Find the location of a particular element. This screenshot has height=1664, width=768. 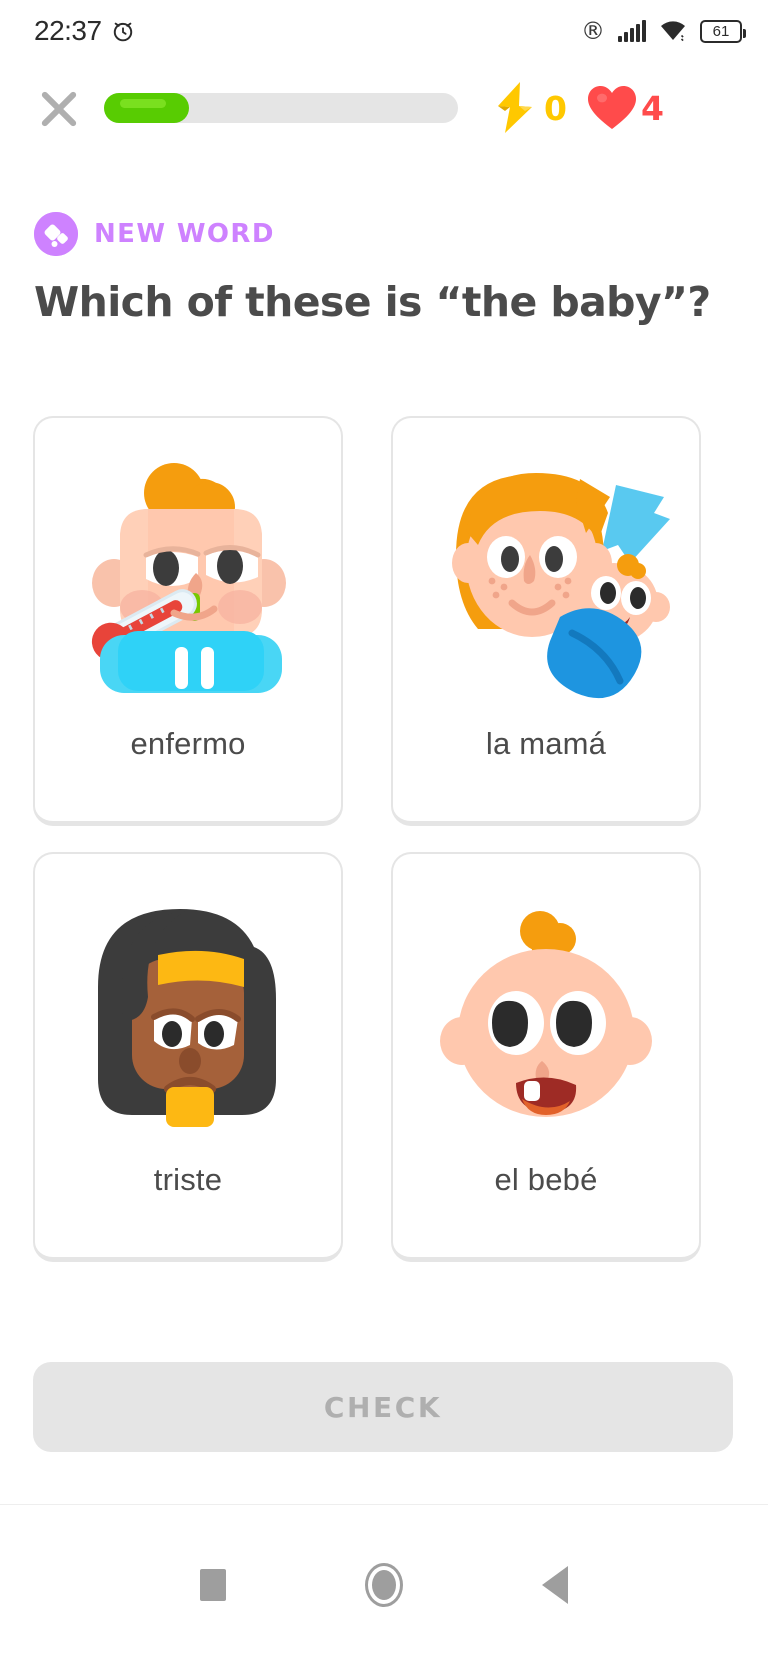

roaming-icon: ® is located at coordinates (593, 31).